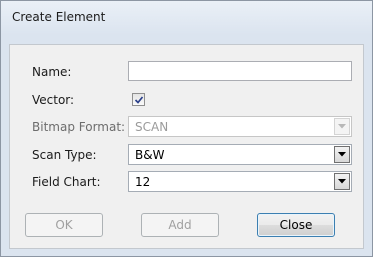  I want to click on field-chart-label: Field Chart:, so click(66, 182).